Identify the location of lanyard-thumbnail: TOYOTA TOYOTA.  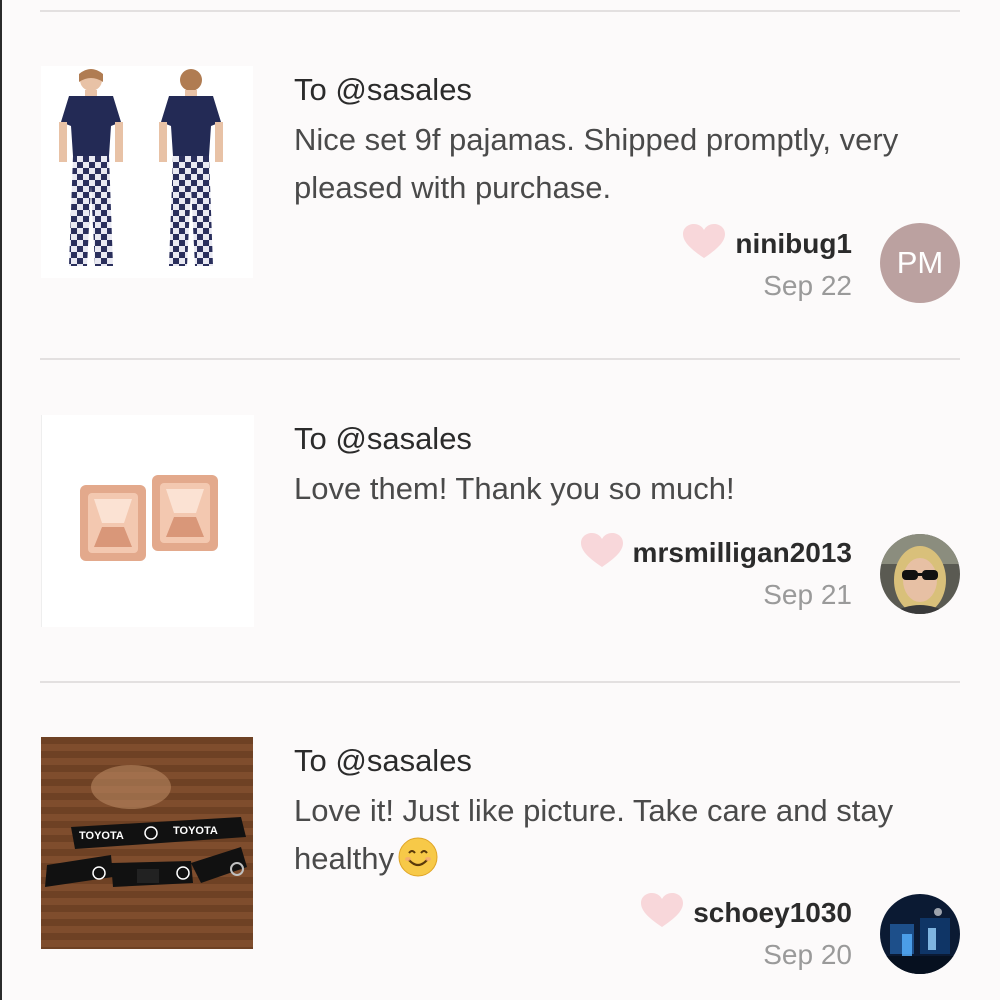
(147, 843).